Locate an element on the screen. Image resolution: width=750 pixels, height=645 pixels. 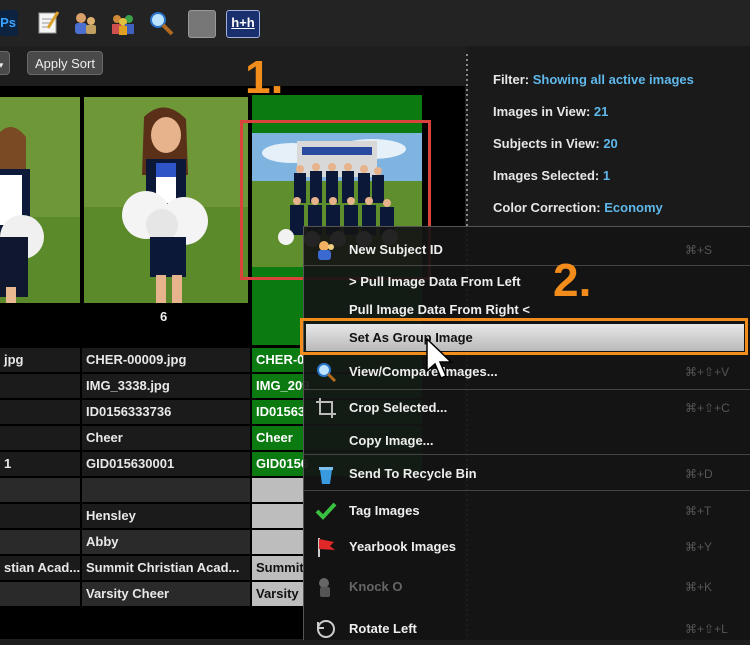
images-in-view-row: Images in View: 21 is located at coordinates (550, 111).